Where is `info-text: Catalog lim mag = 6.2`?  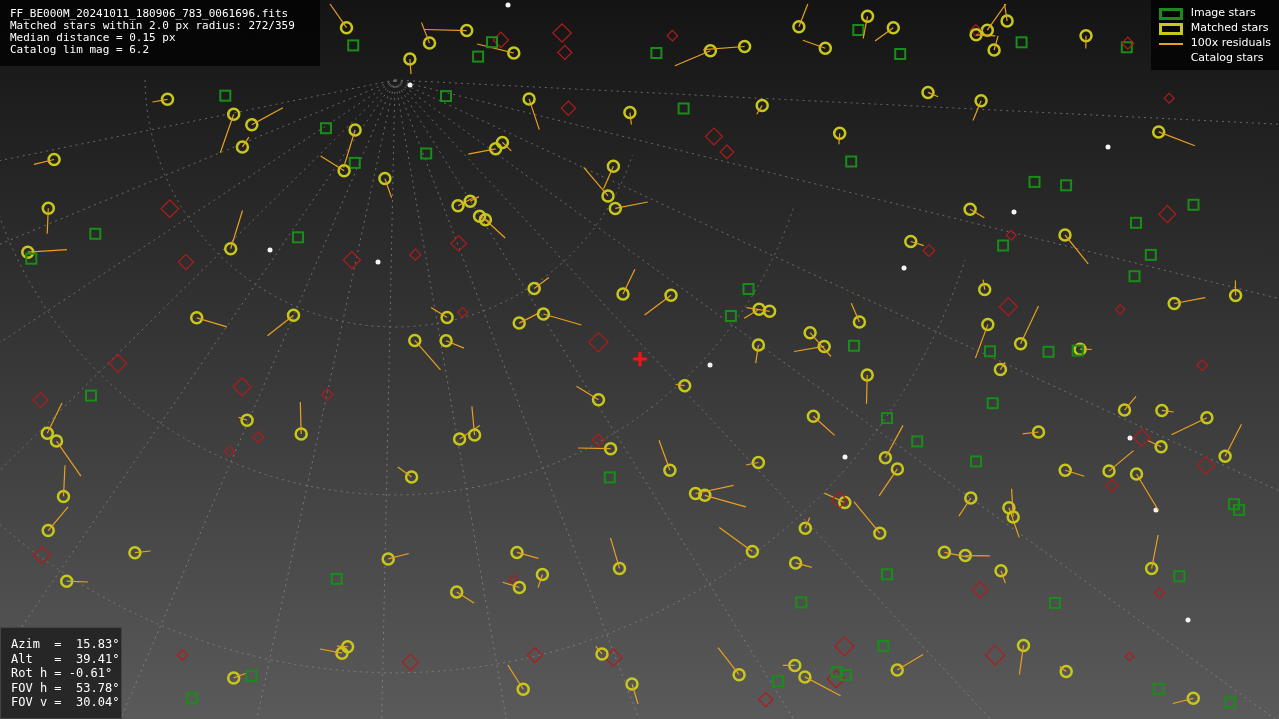
info-text: Catalog lim mag = 6.2 is located at coordinates (80, 50).